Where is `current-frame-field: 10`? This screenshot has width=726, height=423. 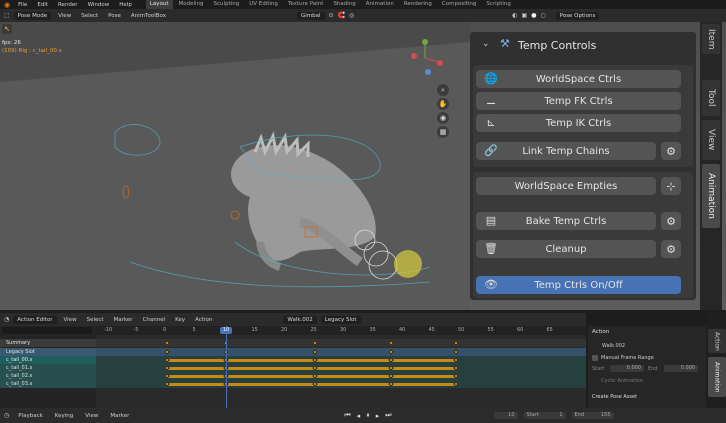
current-frame-field: 10 is located at coordinates (505, 415).